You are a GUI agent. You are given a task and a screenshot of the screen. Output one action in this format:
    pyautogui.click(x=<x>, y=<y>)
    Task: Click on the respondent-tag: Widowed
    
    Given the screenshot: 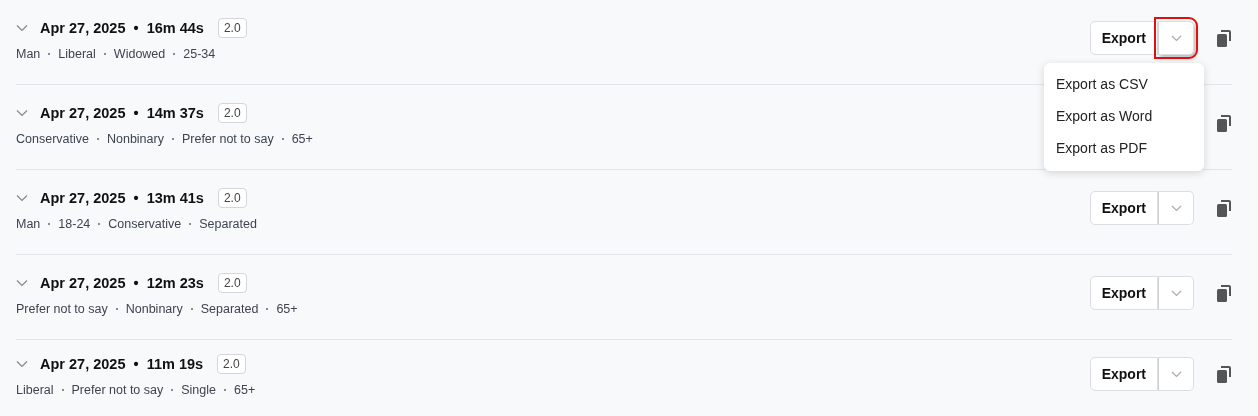 What is the action you would take?
    pyautogui.click(x=139, y=53)
    